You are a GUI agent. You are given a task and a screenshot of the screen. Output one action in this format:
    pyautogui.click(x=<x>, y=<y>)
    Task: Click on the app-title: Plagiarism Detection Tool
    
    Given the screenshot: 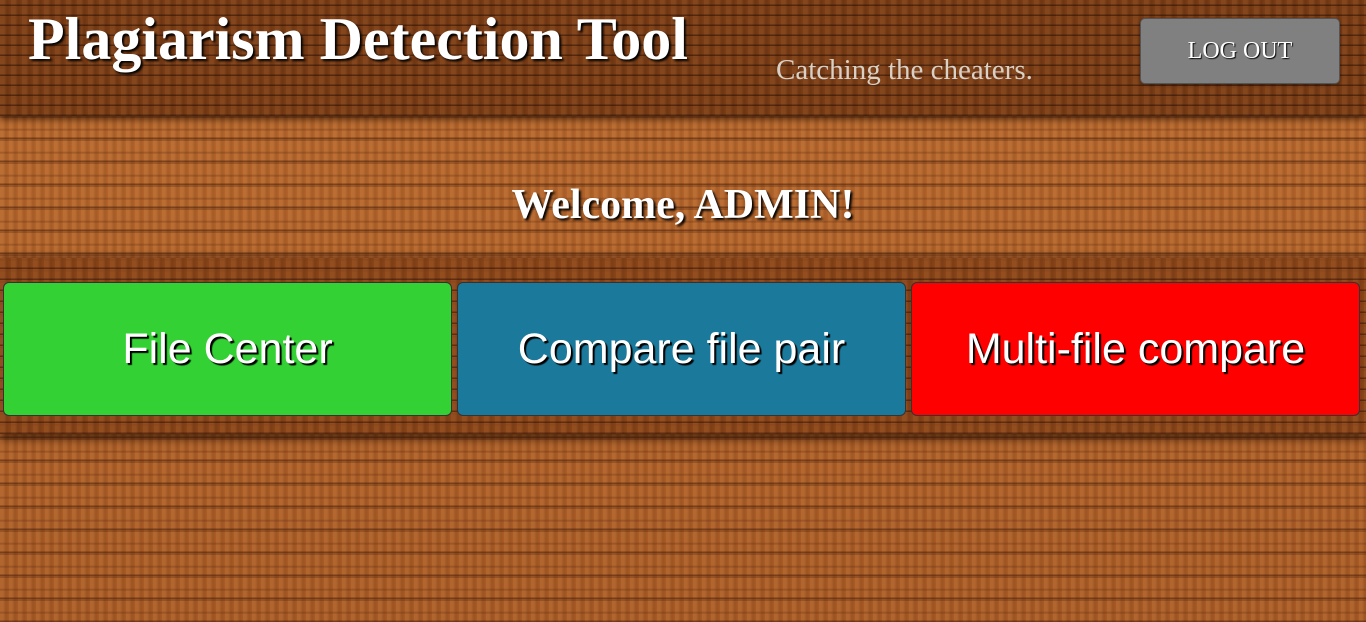 What is the action you would take?
    pyautogui.click(x=358, y=39)
    